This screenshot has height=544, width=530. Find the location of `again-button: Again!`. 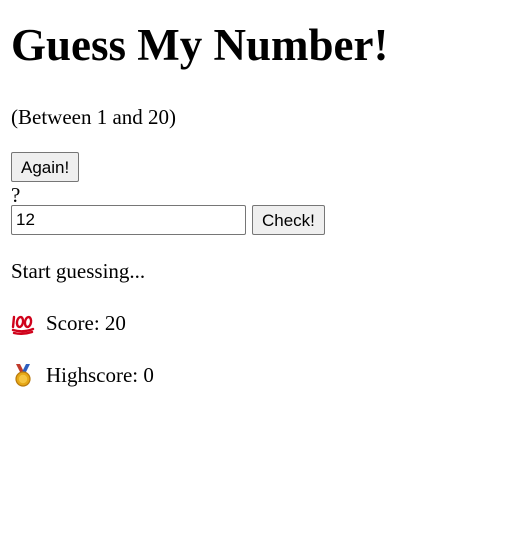

again-button: Again! is located at coordinates (45, 167).